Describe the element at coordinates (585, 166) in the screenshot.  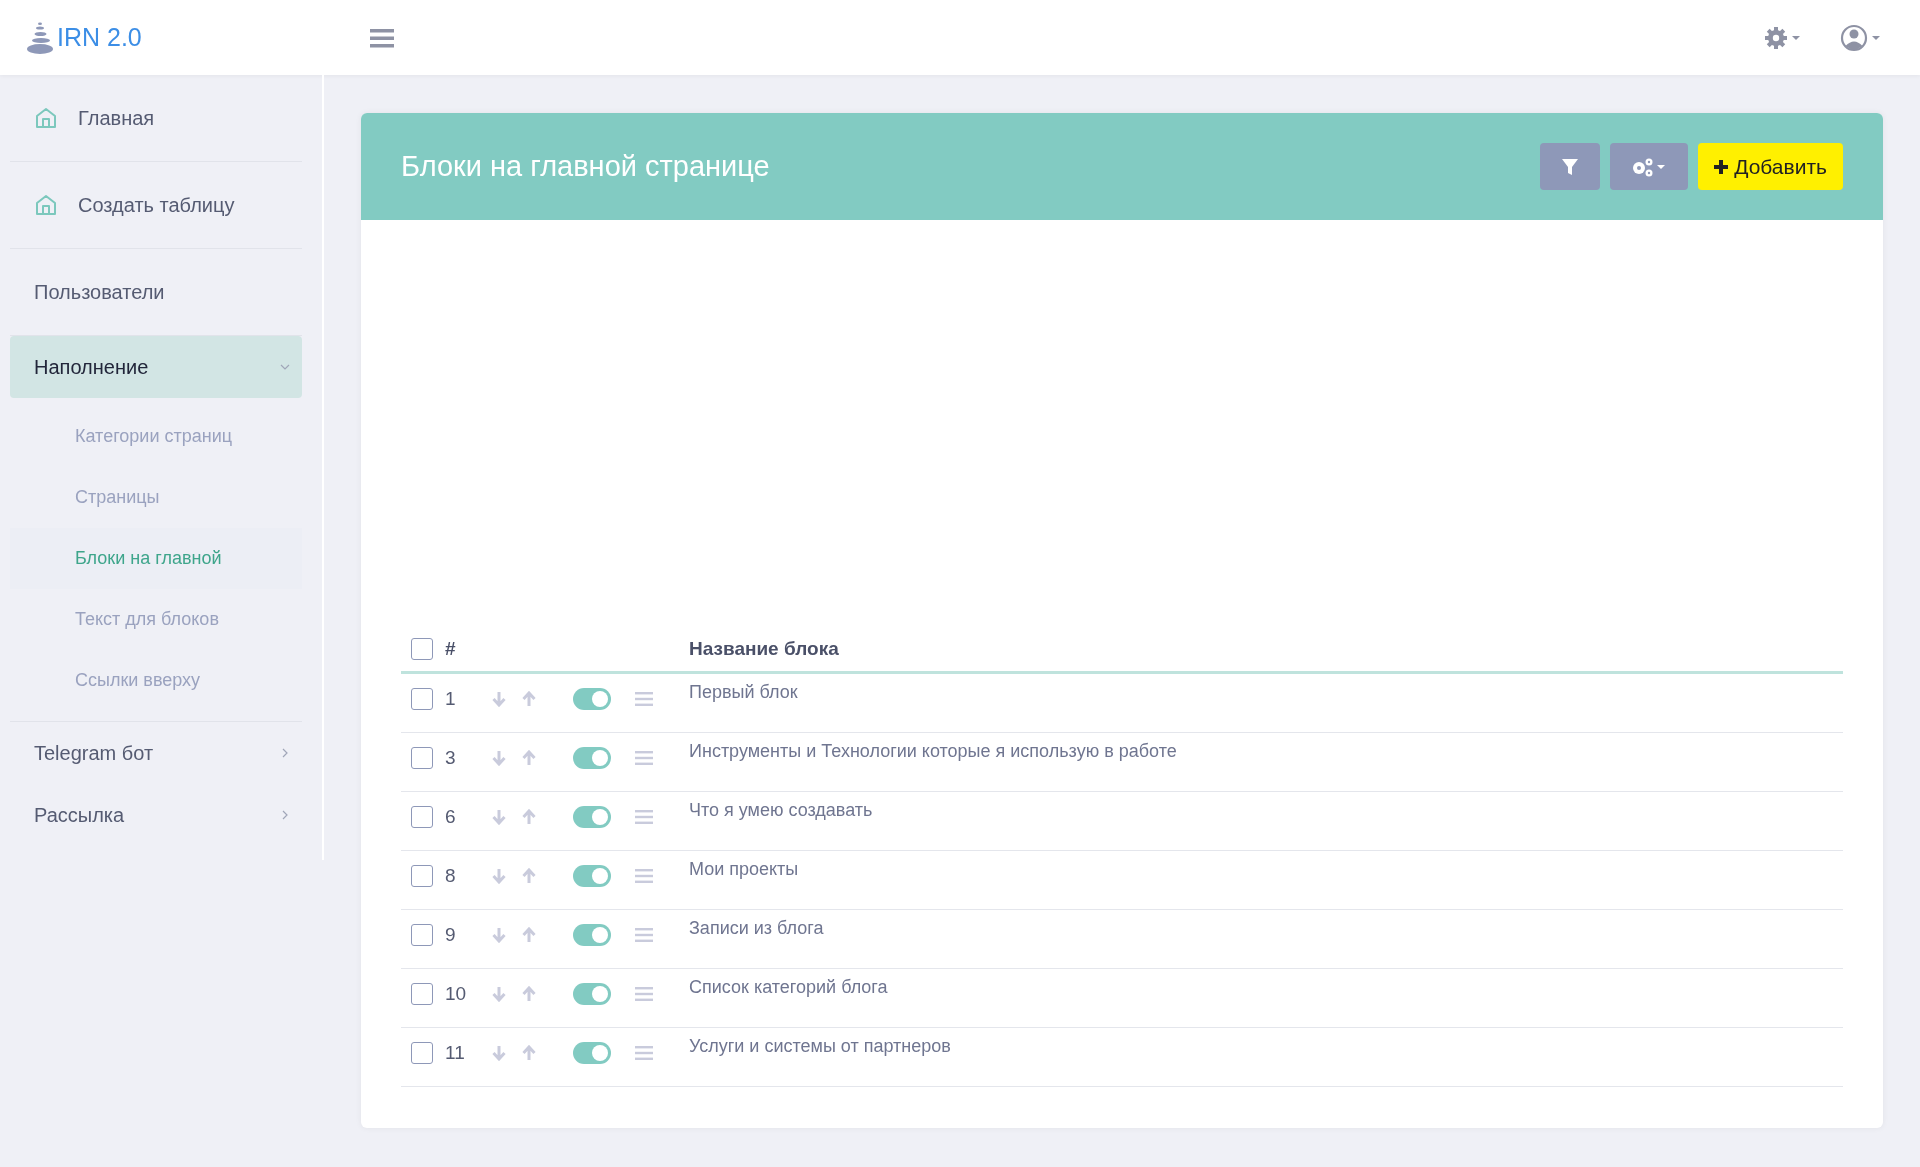
I see `card-title: Блоки на главной странице` at that location.